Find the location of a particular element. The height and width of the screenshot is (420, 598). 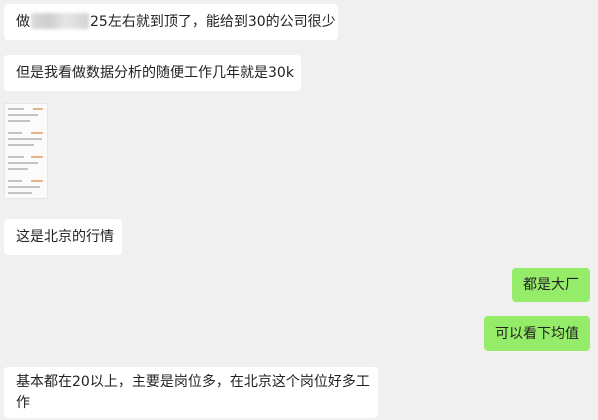

message-text-7-line1: 基本都在20以上，主要是岗位多，在北京这个岗位好多工 is located at coordinates (193, 382).